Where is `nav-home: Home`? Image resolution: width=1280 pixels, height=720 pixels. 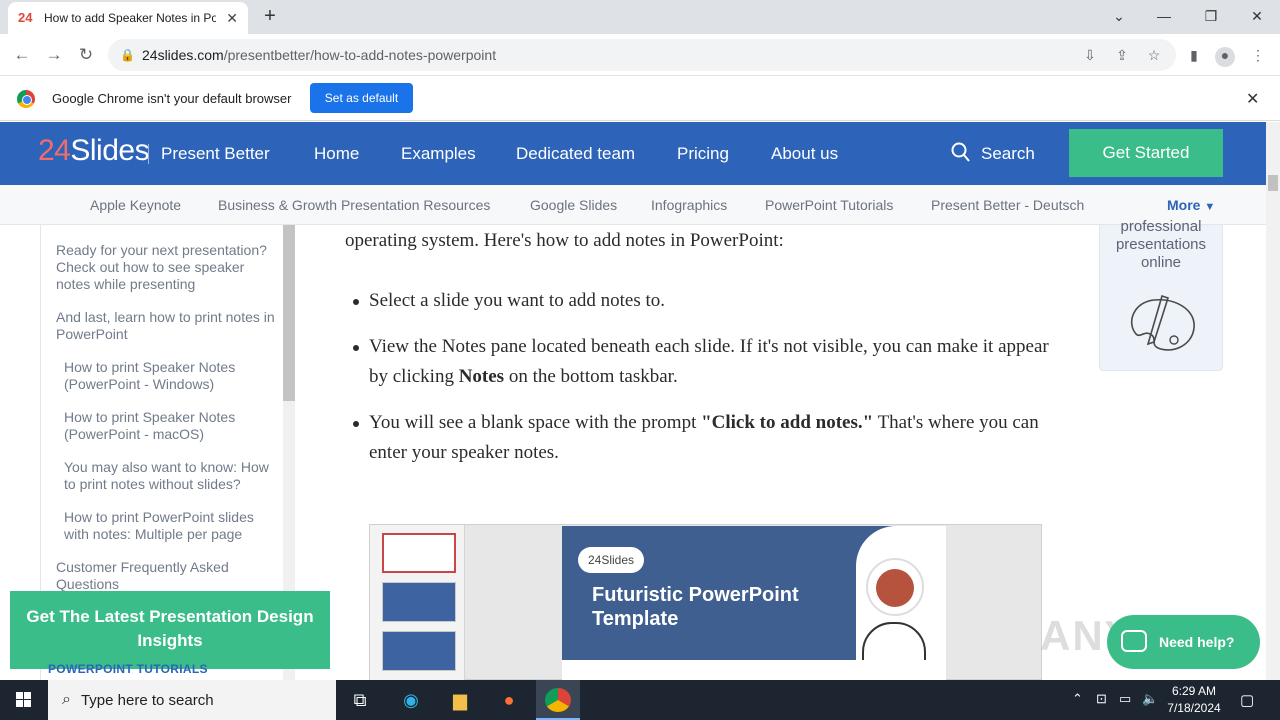
nav-home: Home is located at coordinates (336, 154).